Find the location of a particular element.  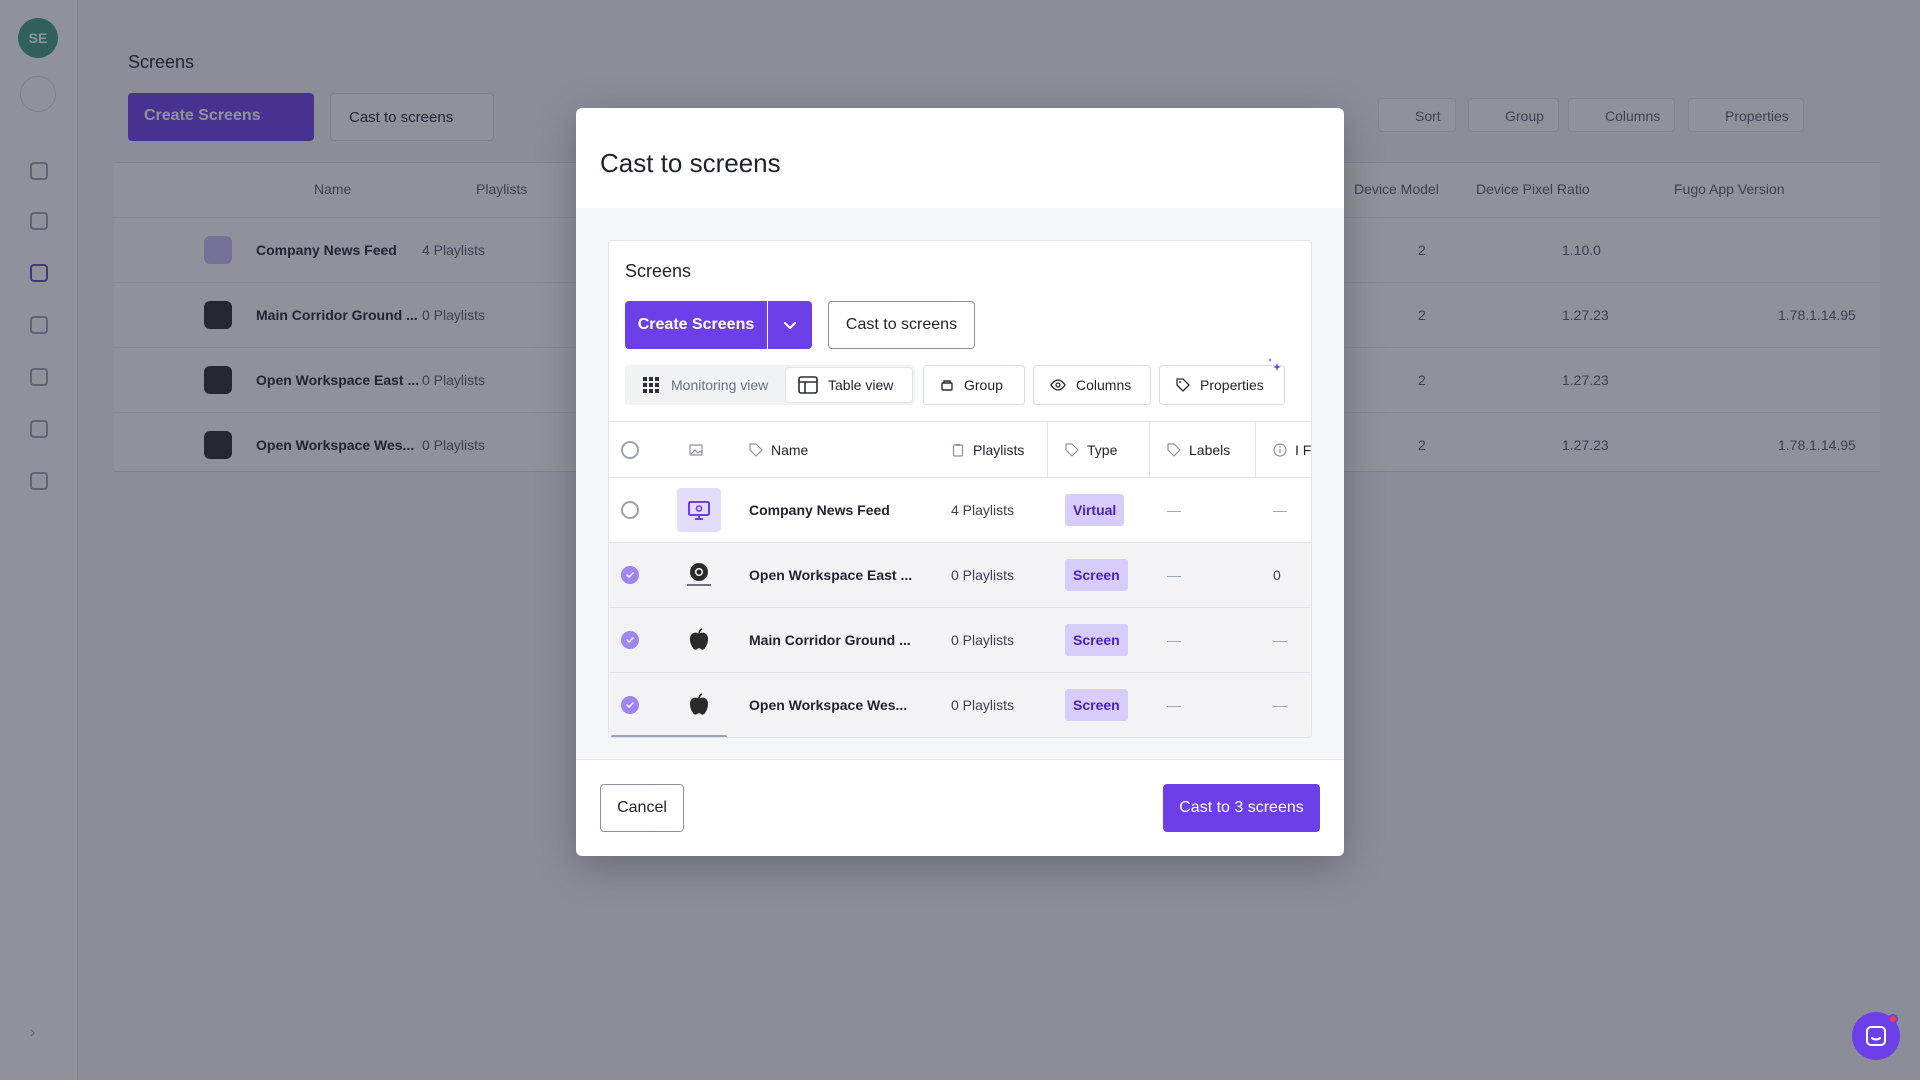

cast-to-screens-submit-button: Cast to 3 screens is located at coordinates (1241, 808).